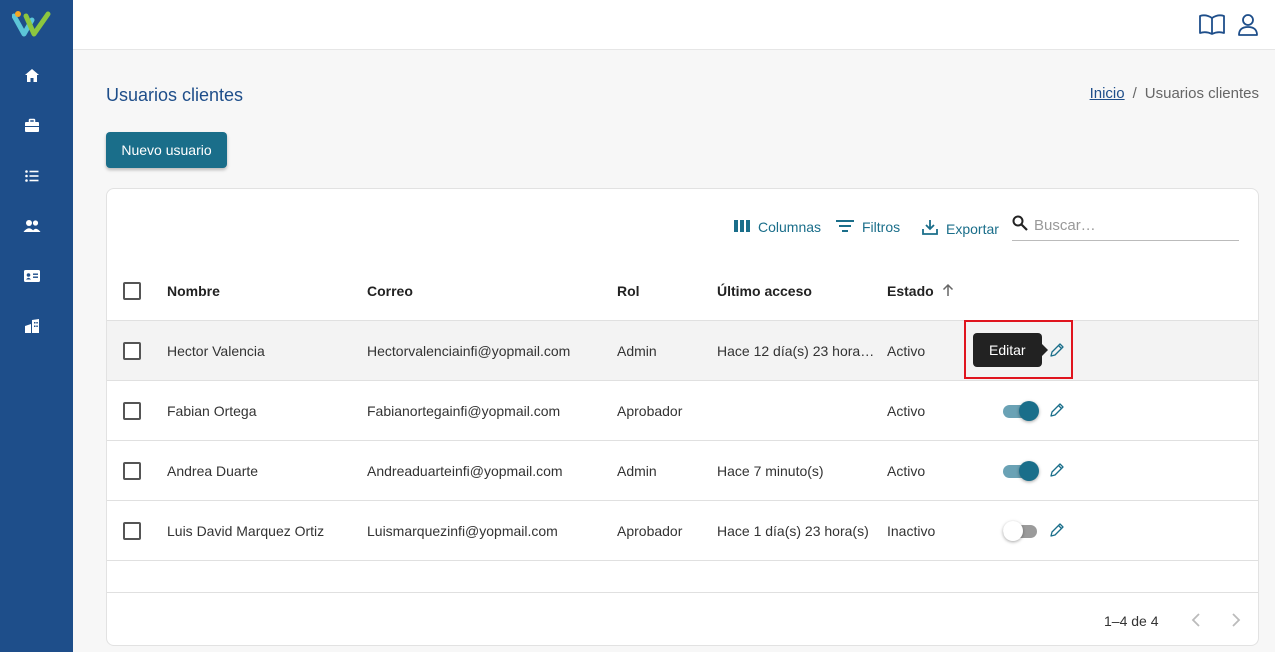  Describe the element at coordinates (246, 531) in the screenshot. I see `cell-name: Luis David Marquez Ortiz` at that location.